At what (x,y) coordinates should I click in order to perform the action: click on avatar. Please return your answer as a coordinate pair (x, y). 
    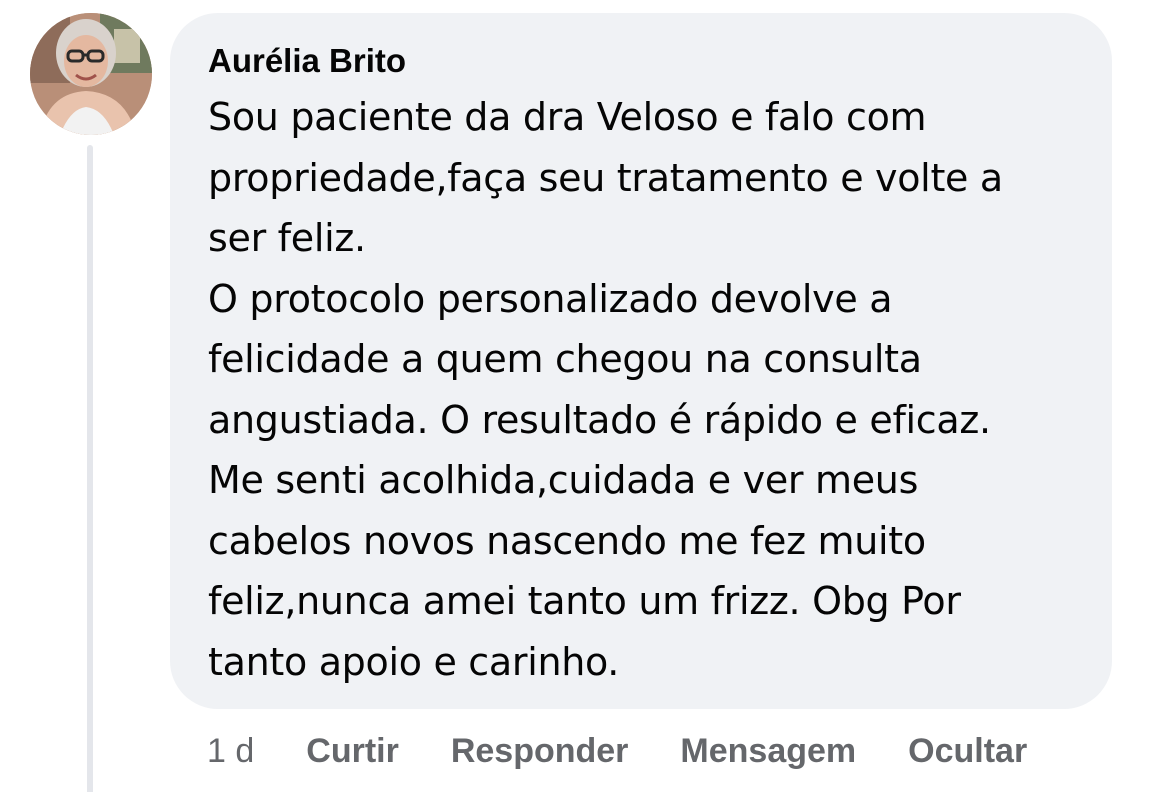
    Looking at the image, I should click on (91, 74).